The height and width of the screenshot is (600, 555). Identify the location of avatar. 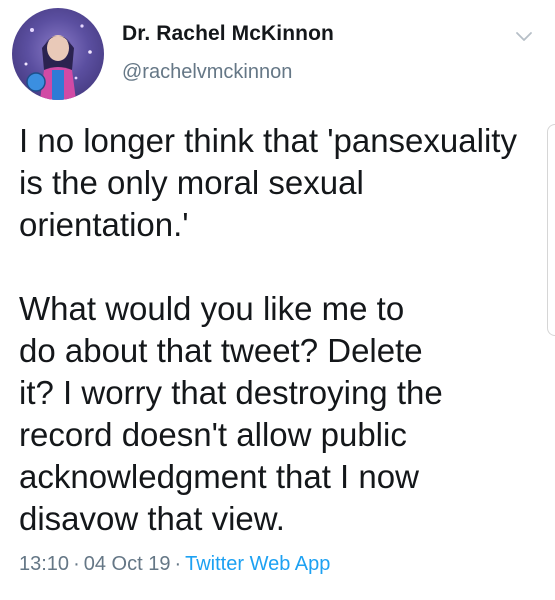
(58, 54).